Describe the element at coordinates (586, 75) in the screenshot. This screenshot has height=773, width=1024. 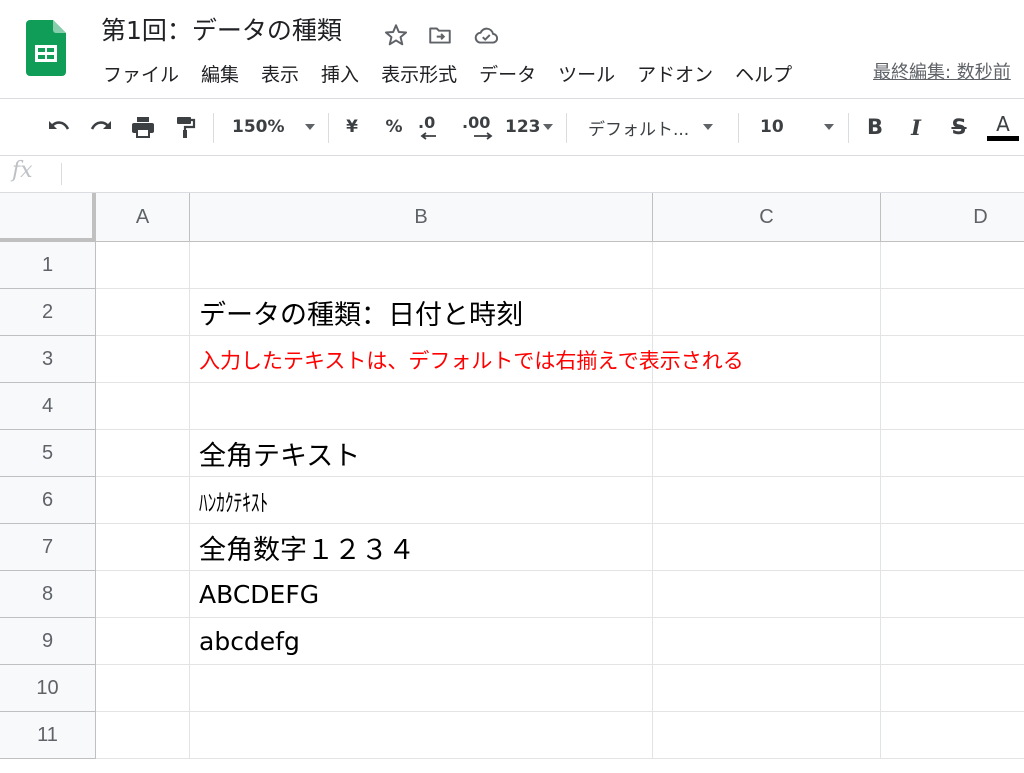
I see `menu-tools: ツール` at that location.